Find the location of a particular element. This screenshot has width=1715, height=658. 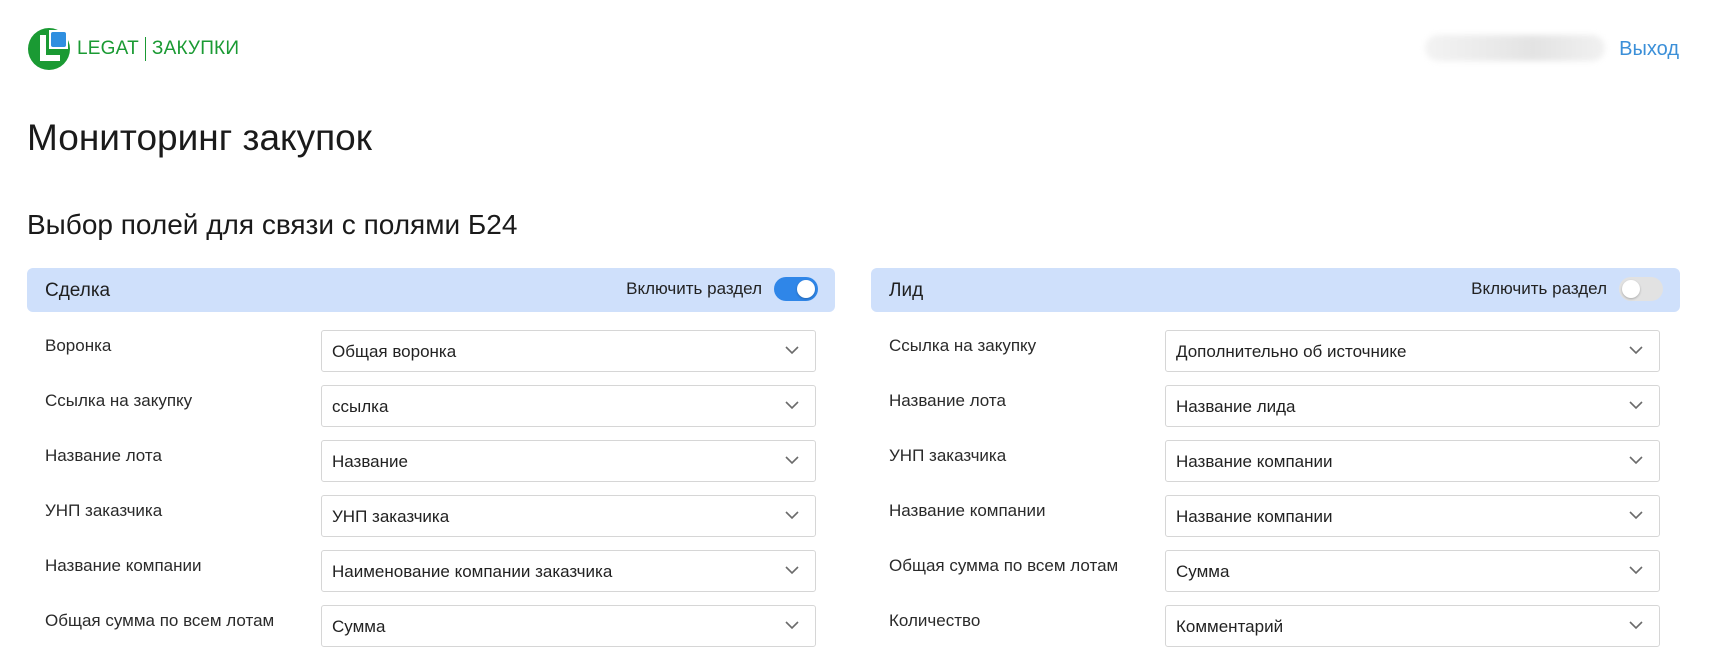

lead-panel-header: Лид Включить раздел is located at coordinates (1275, 290).